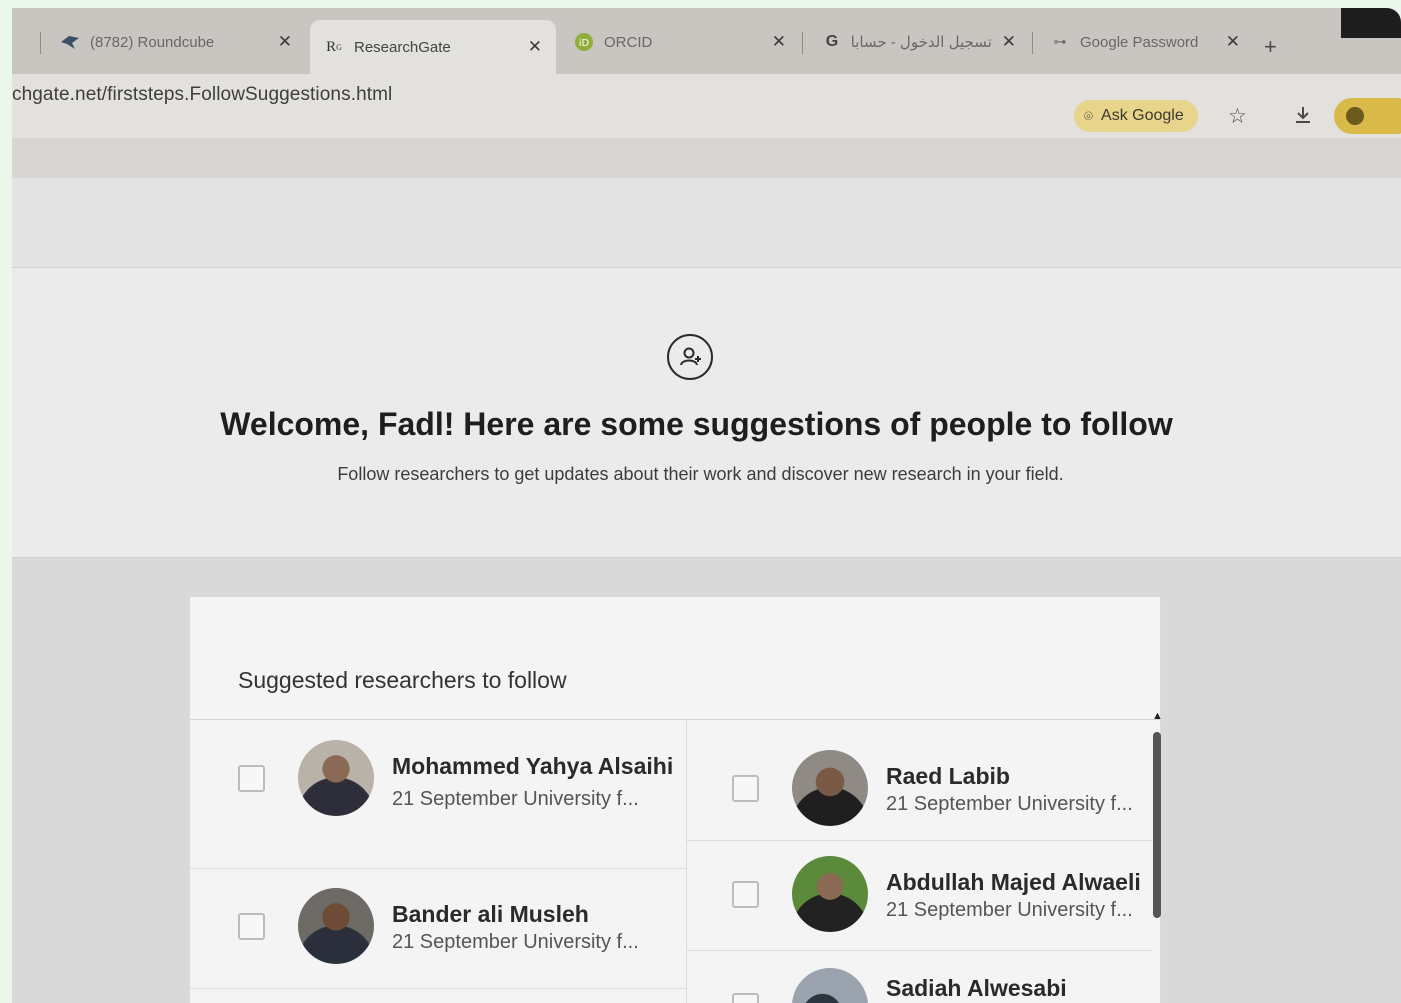  I want to click on tab-roundcube: (8782) Roundcube ✕, so click(176, 42).